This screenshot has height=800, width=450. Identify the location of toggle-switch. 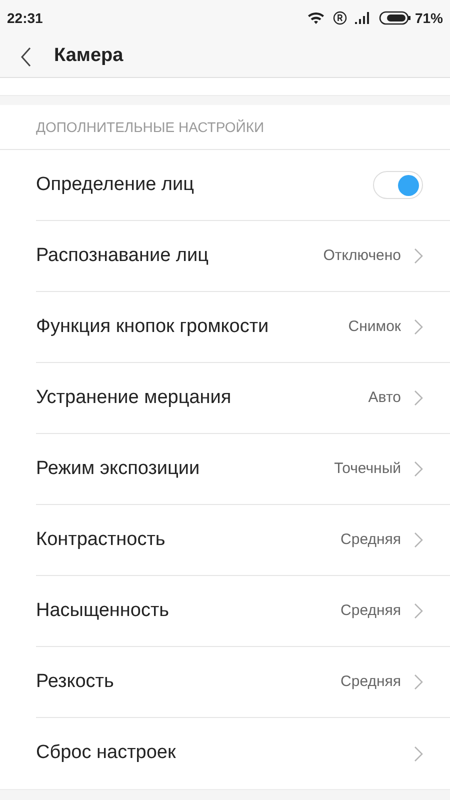
(398, 185).